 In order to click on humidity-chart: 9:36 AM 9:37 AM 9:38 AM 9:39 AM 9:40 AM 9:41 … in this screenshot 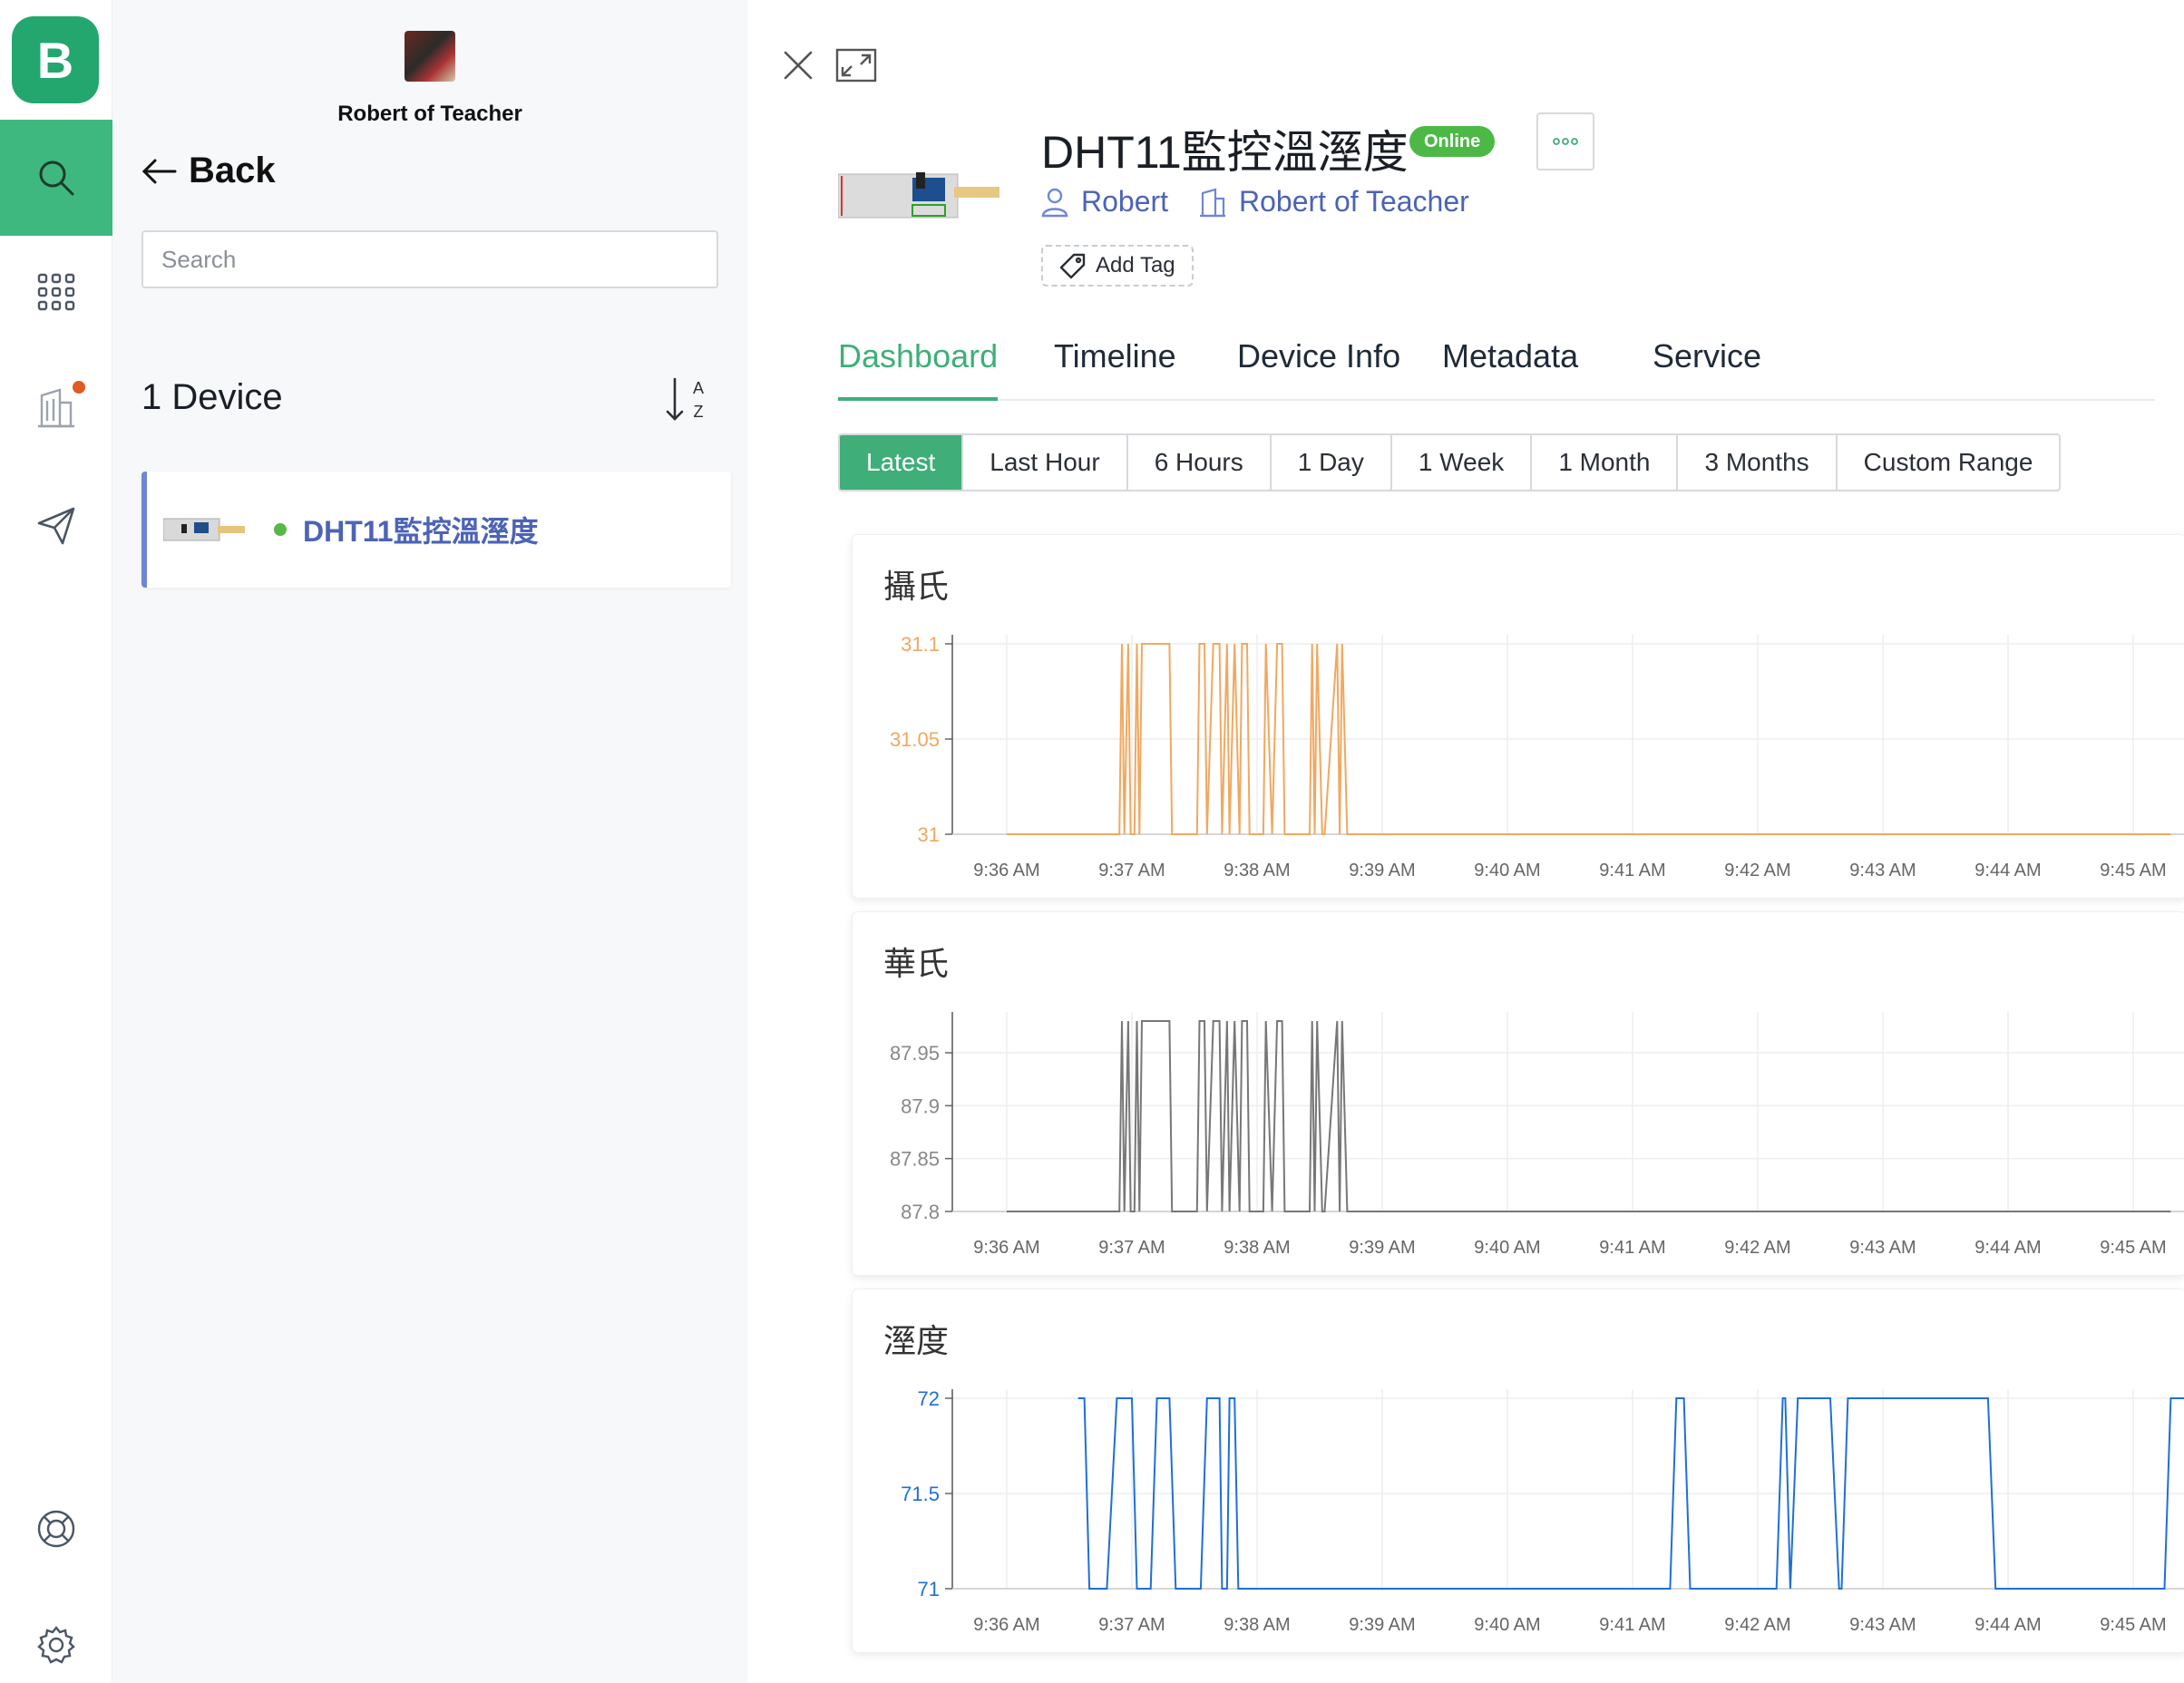, I will do `click(1518, 1470)`.